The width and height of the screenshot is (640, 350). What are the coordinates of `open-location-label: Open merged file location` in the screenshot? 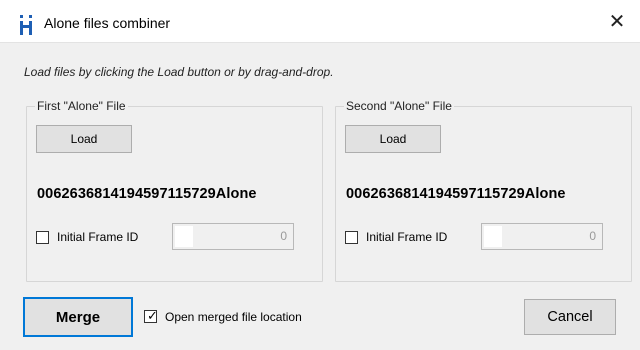 It's located at (233, 317).